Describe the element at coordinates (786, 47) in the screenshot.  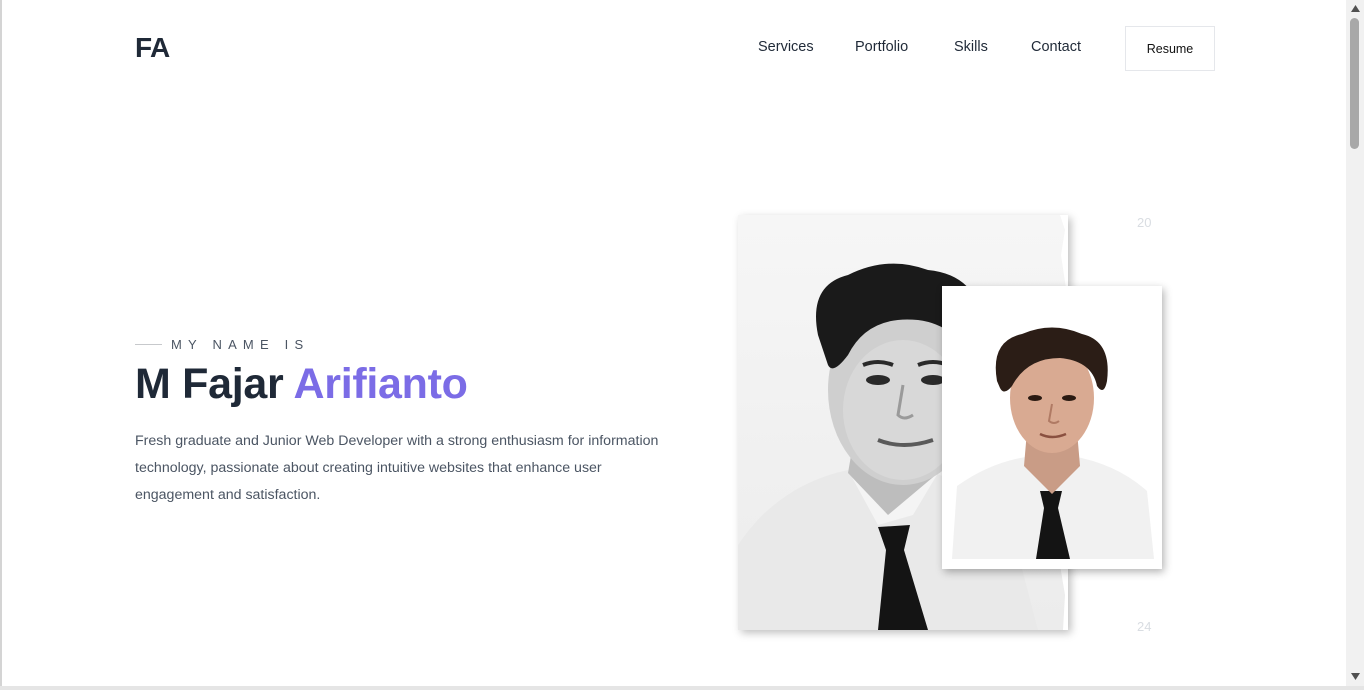
I see `nav-link-services: Services` at that location.